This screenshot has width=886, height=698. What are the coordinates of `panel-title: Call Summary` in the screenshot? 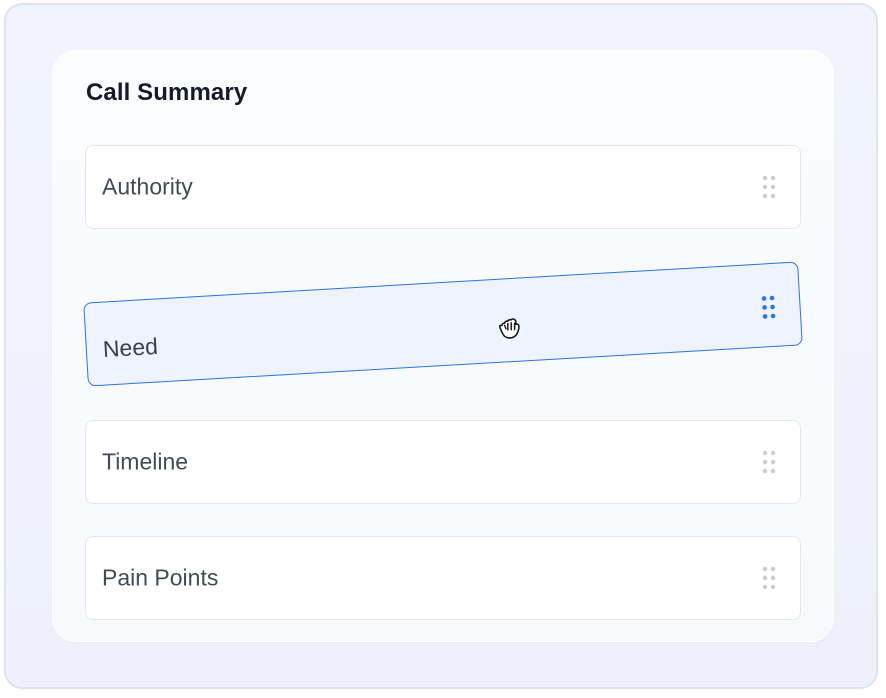 It's located at (167, 92).